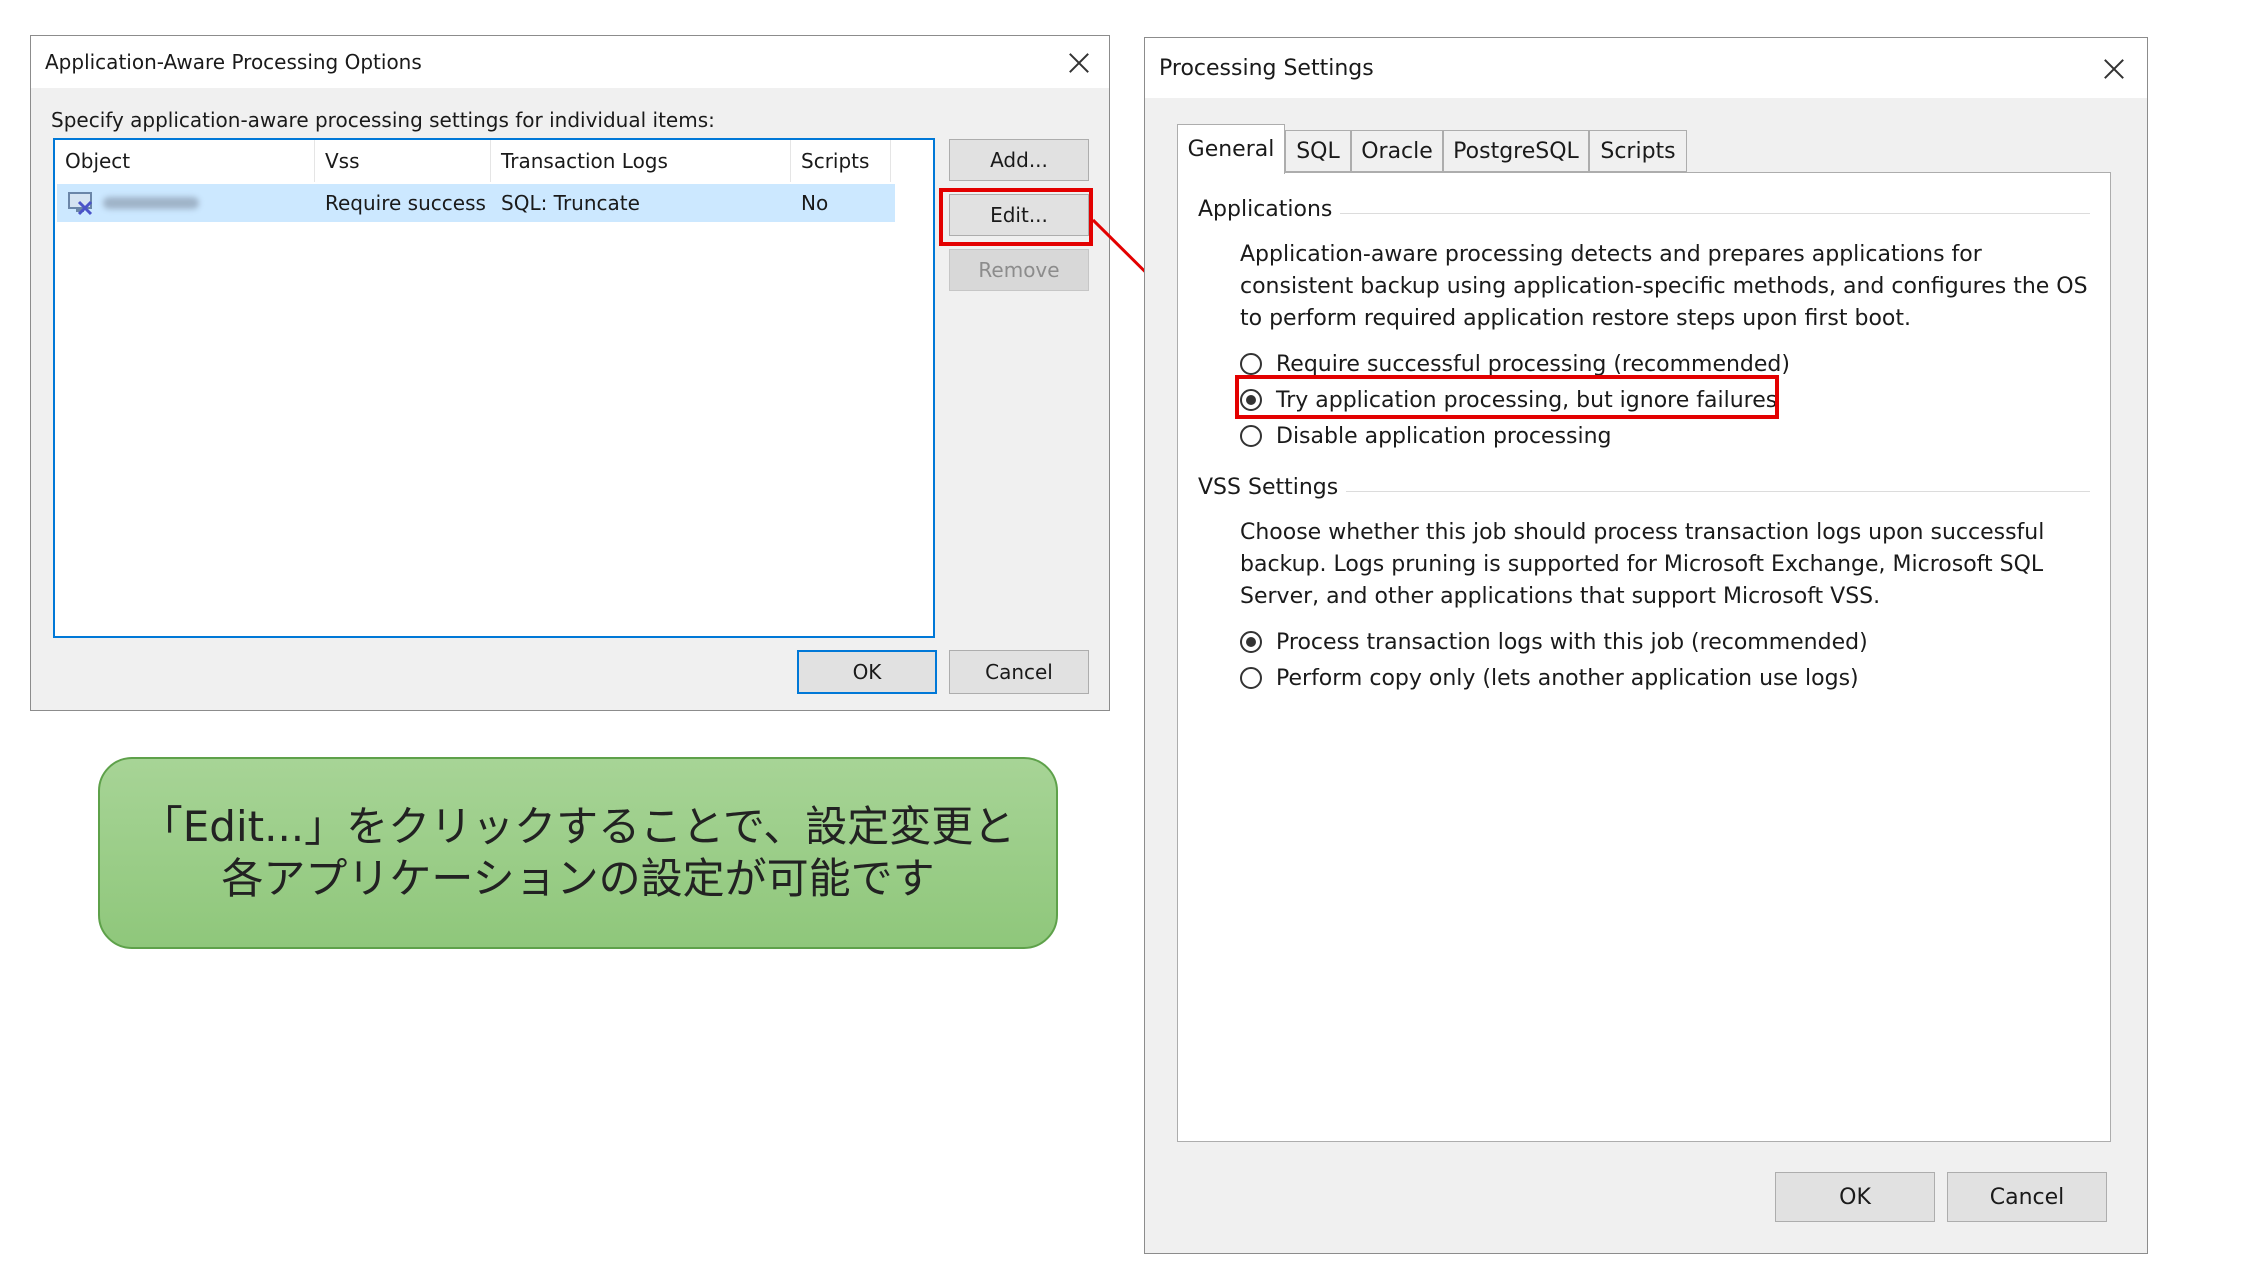 The image size is (2256, 1269). What do you see at coordinates (1231, 149) in the screenshot?
I see `tab-general: General` at bounding box center [1231, 149].